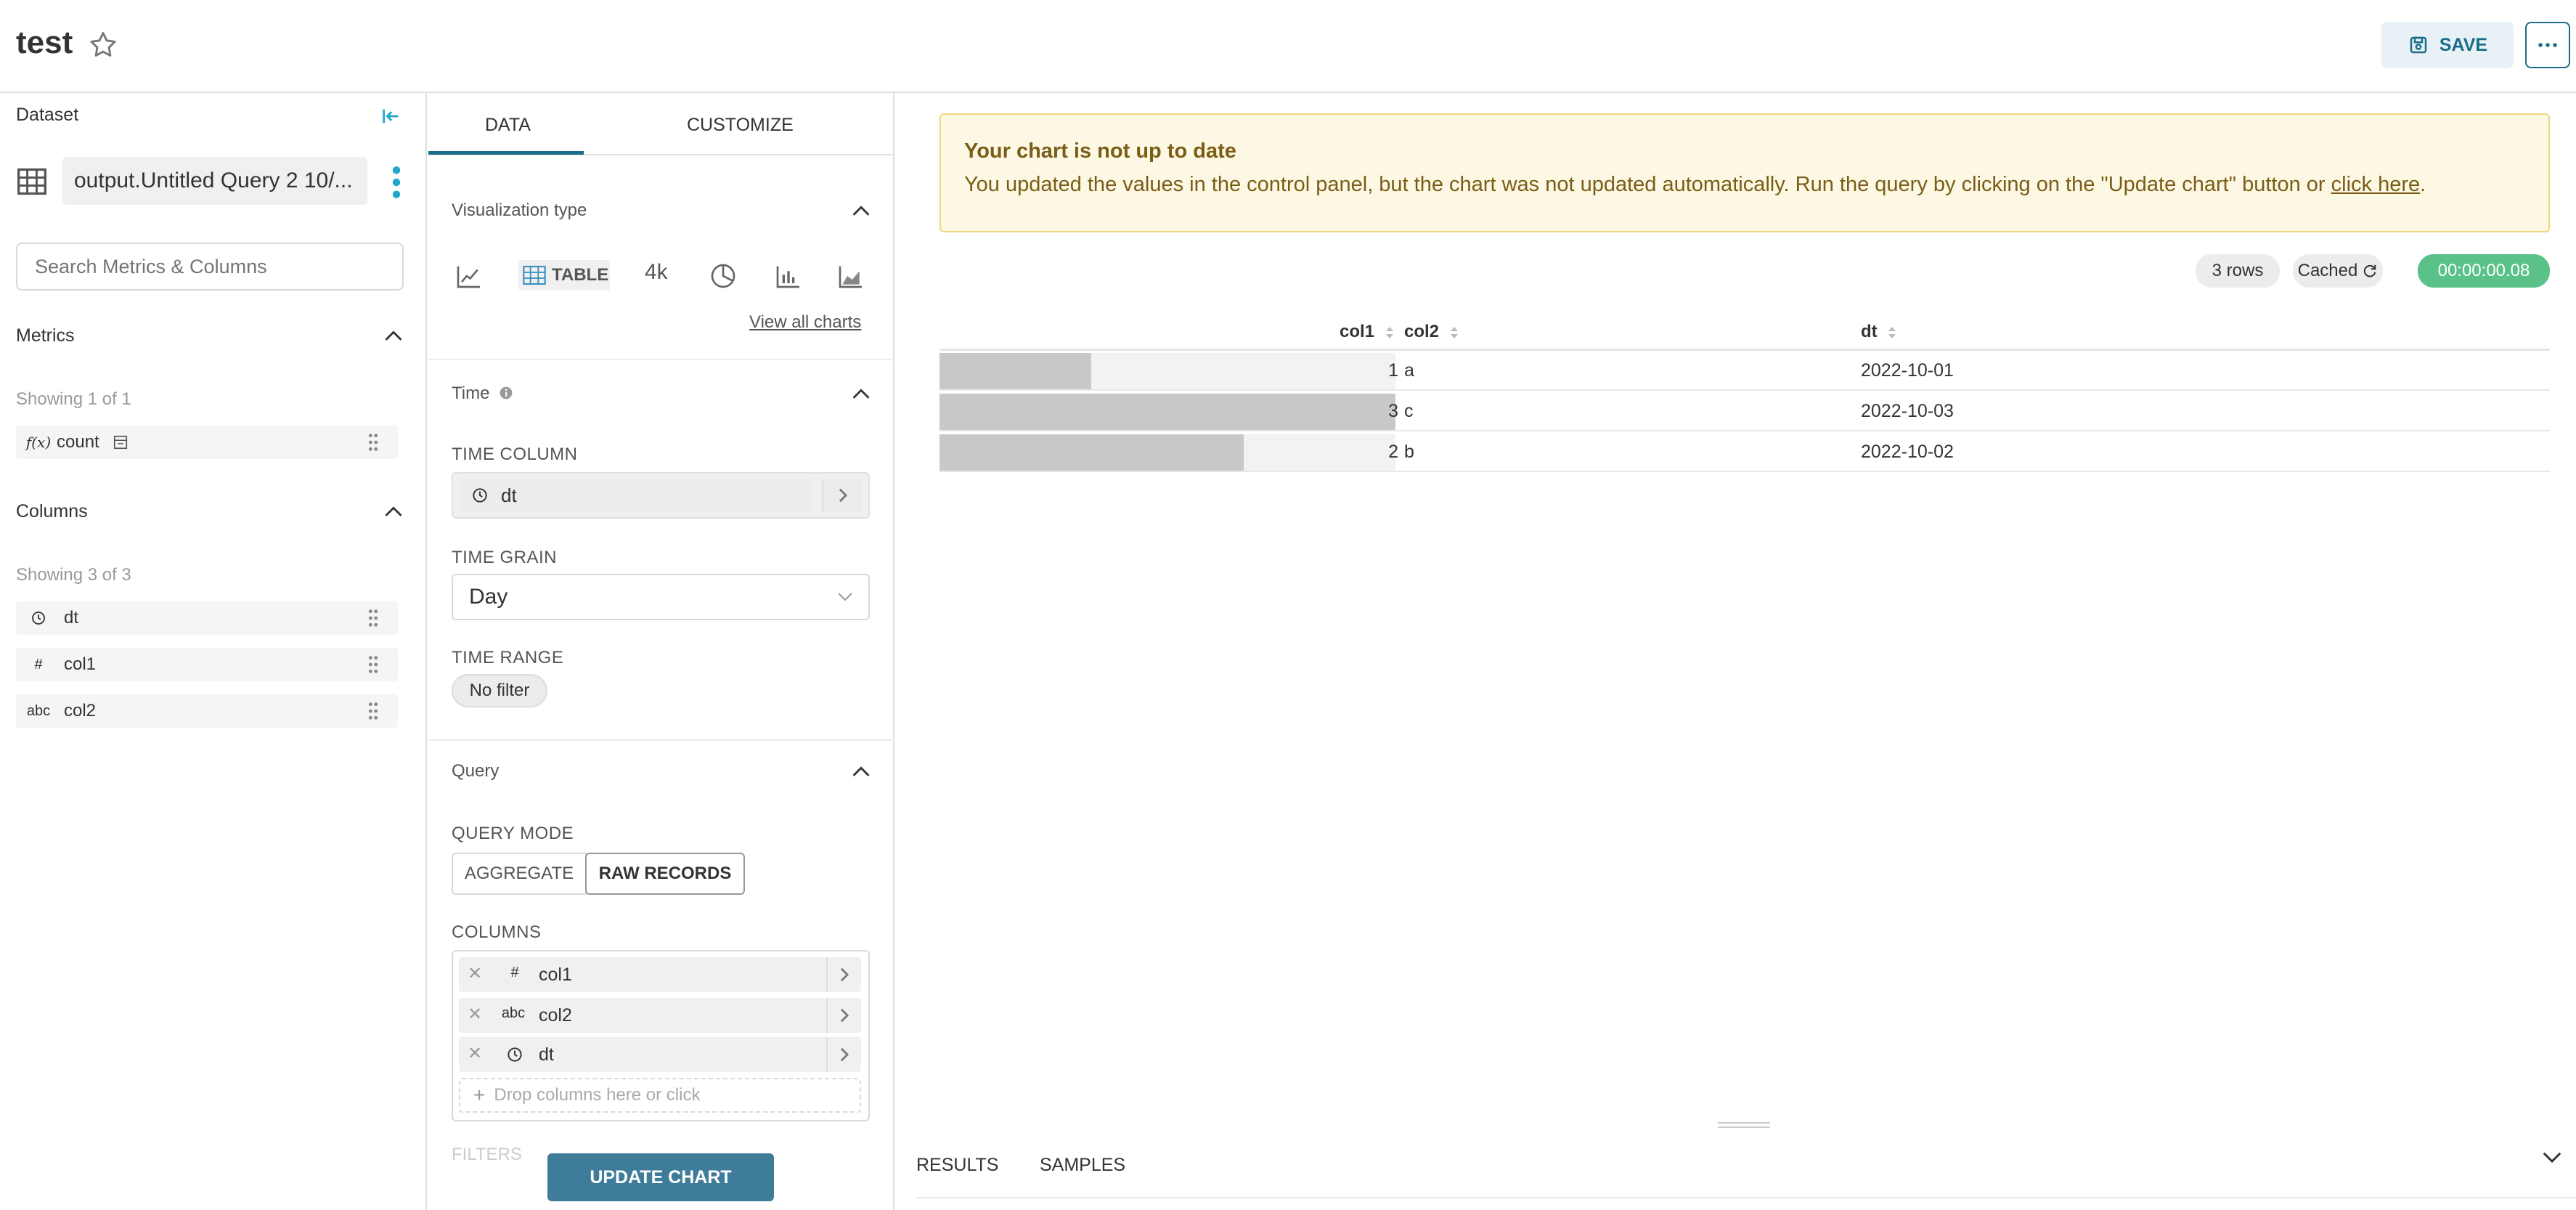  I want to click on cached-badge: Cached, so click(2338, 271).